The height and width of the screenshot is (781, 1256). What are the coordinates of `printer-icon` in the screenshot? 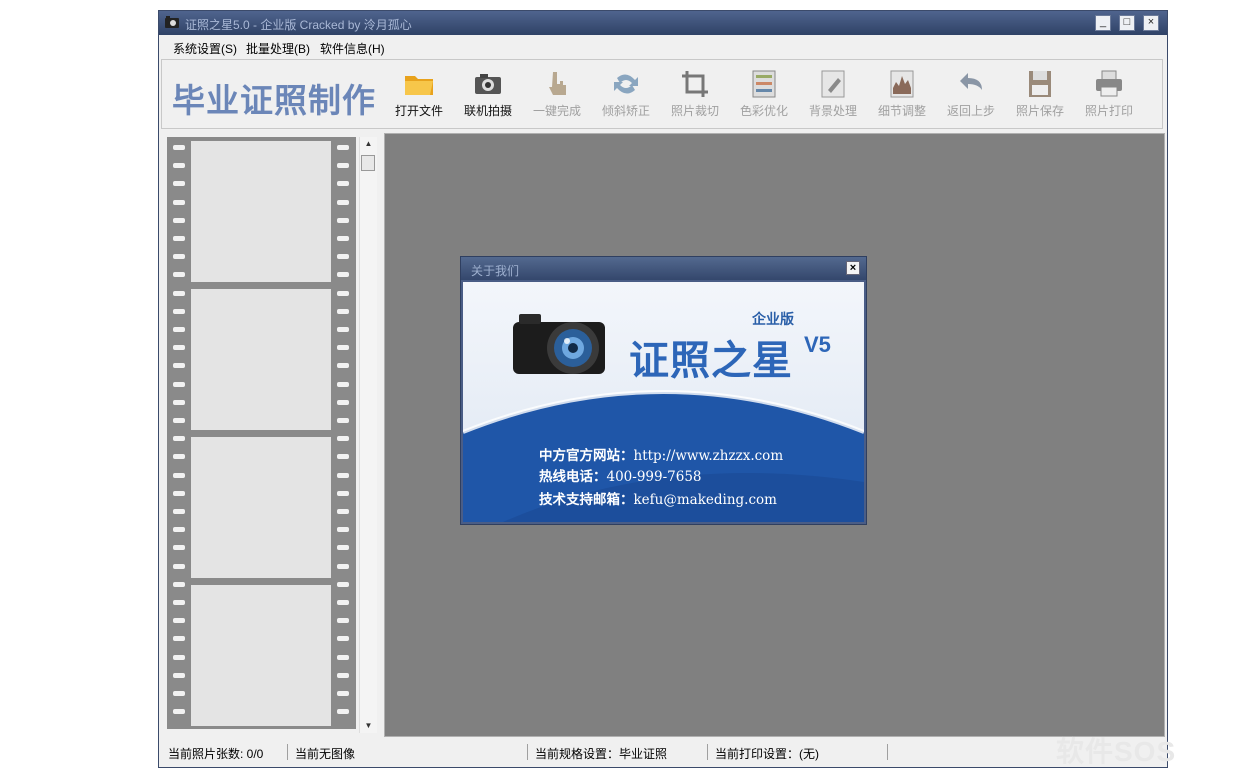 It's located at (1109, 83).